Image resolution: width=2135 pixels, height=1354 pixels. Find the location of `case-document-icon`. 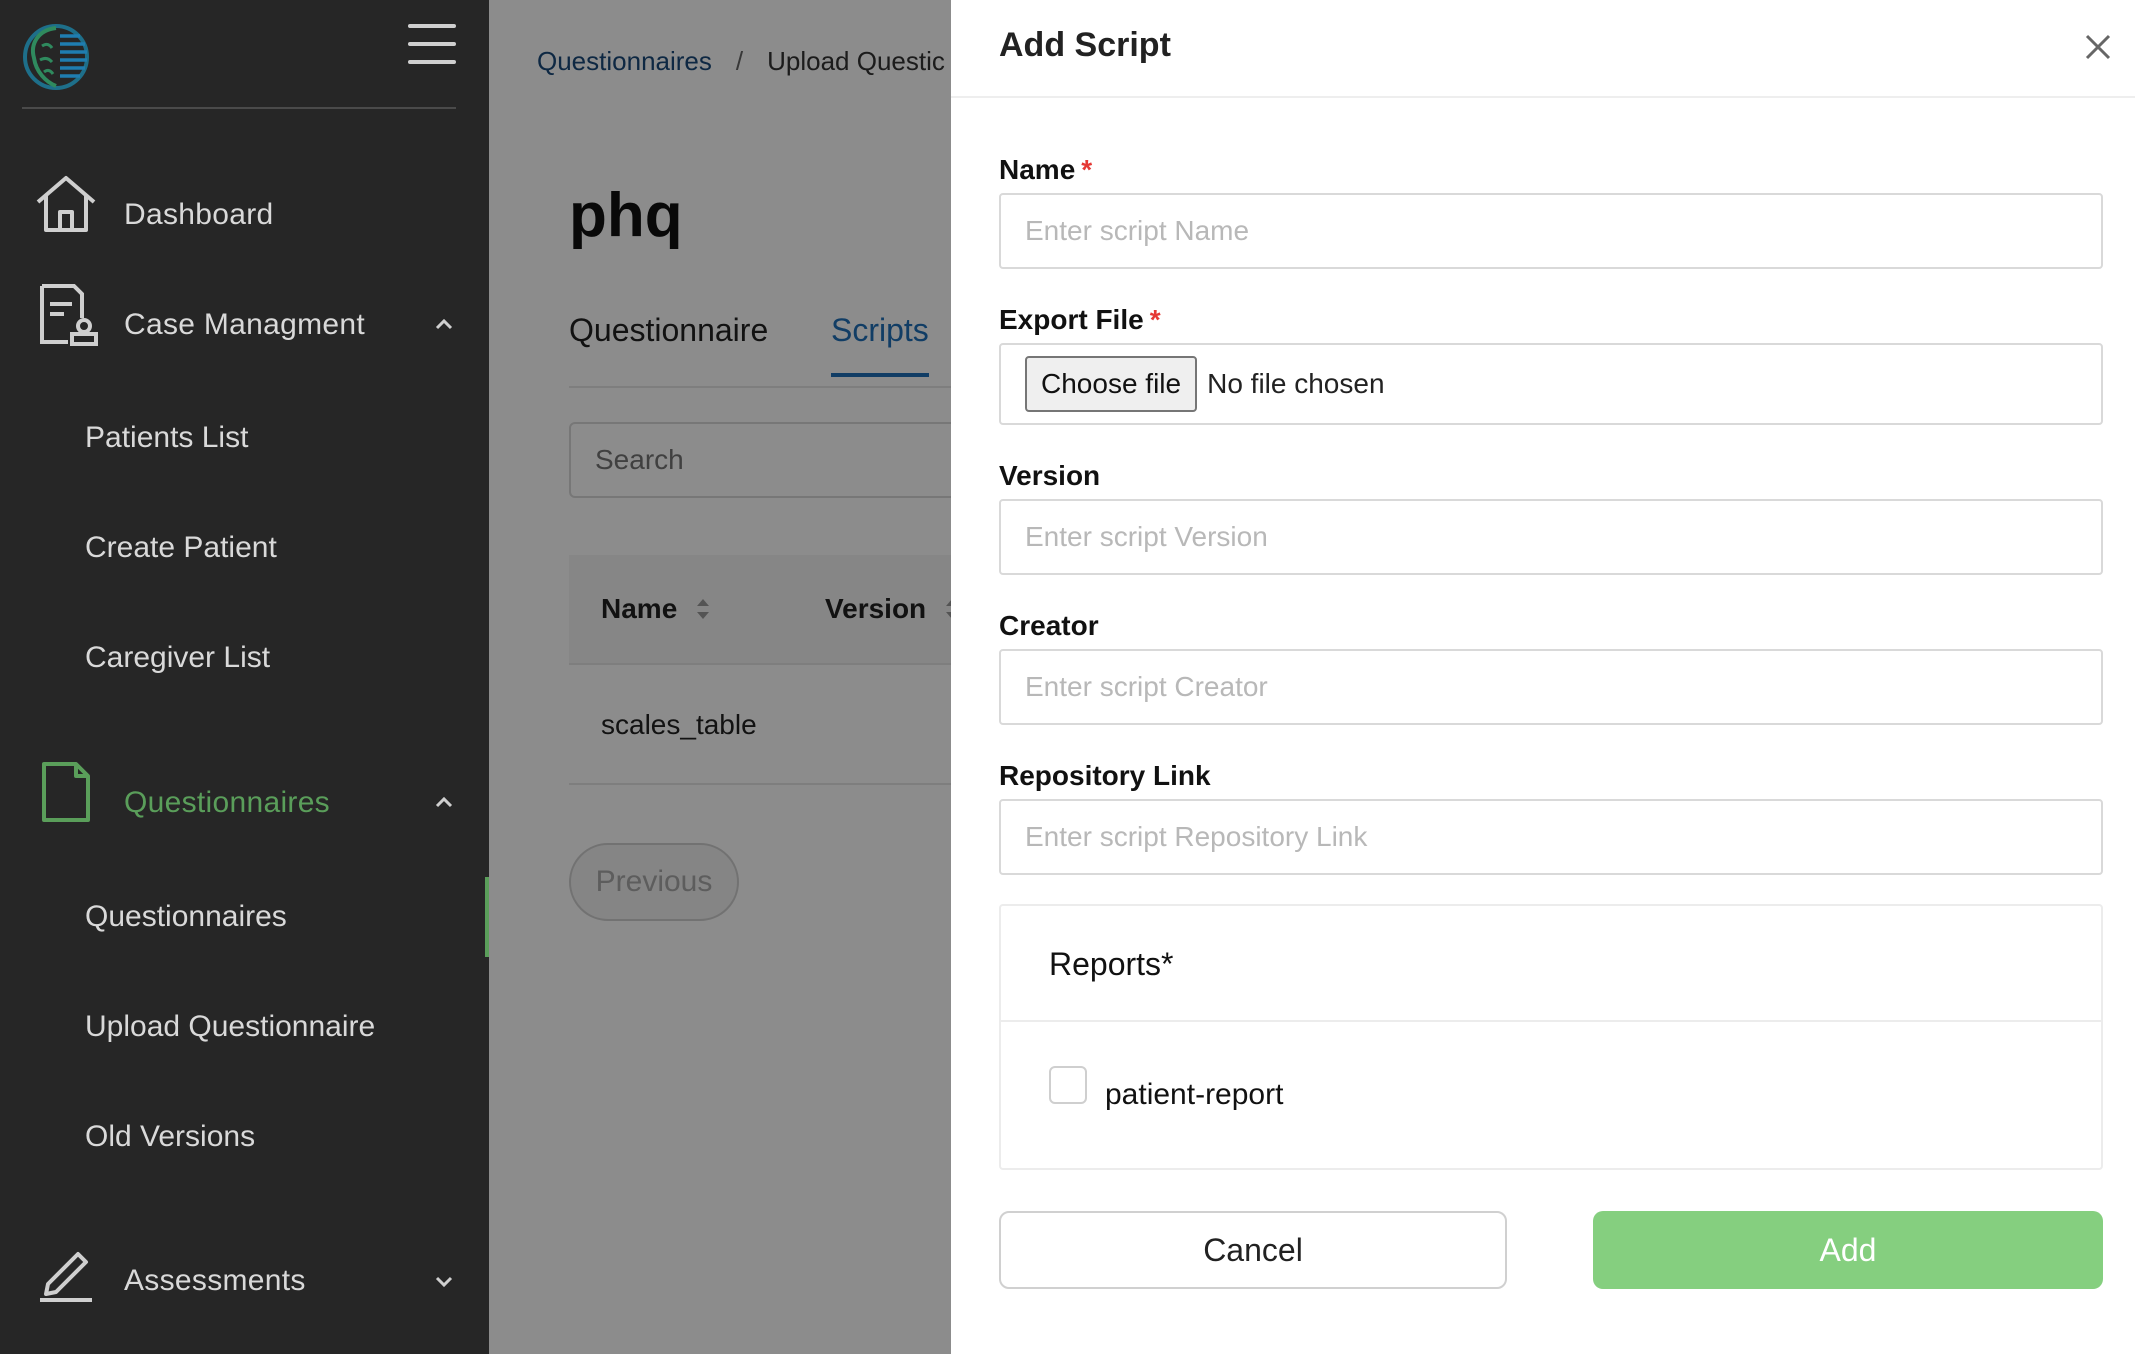

case-document-icon is located at coordinates (69, 315).